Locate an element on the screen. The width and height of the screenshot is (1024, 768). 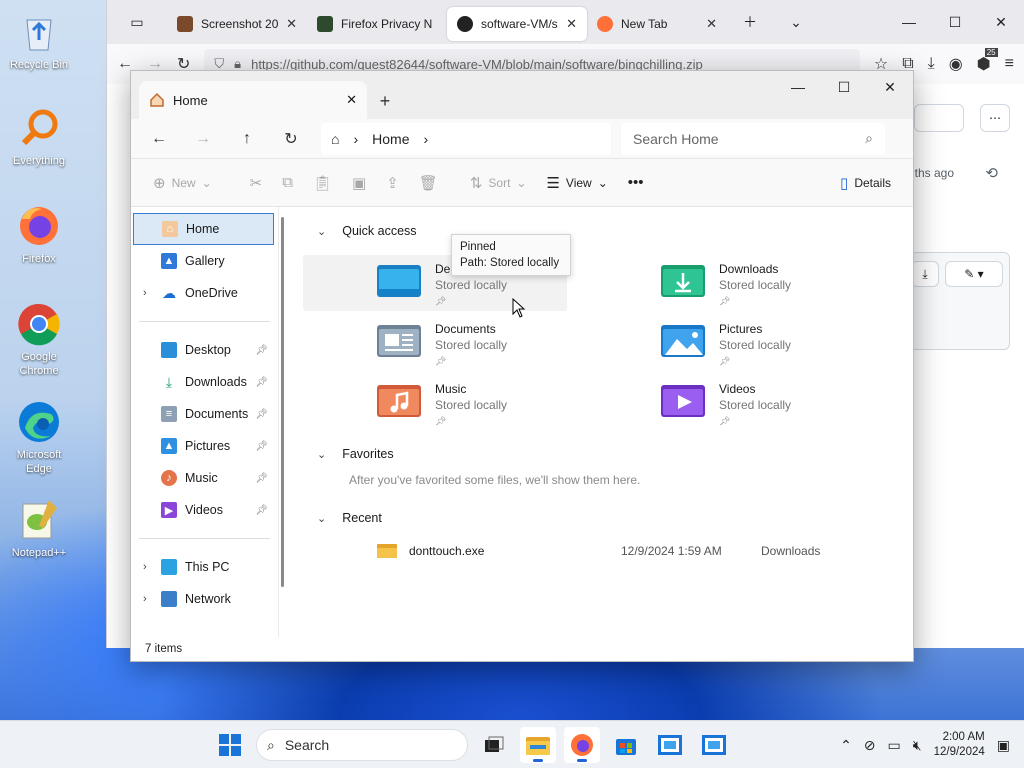
search-input: Search Home ⌕ is located at coordinates (753, 138).